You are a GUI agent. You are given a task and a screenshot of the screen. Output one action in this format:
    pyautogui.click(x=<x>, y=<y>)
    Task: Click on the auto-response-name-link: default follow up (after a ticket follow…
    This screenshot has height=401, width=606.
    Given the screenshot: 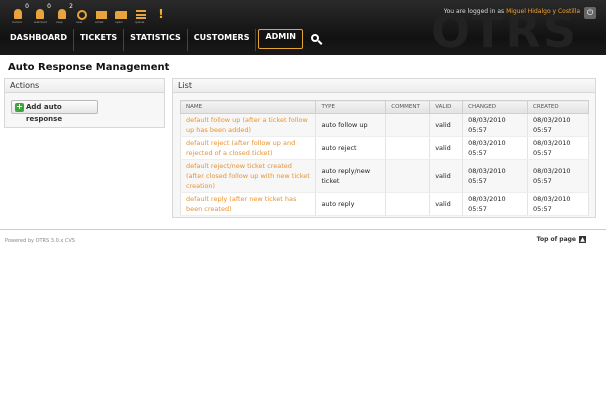 What is the action you would take?
    pyautogui.click(x=248, y=125)
    